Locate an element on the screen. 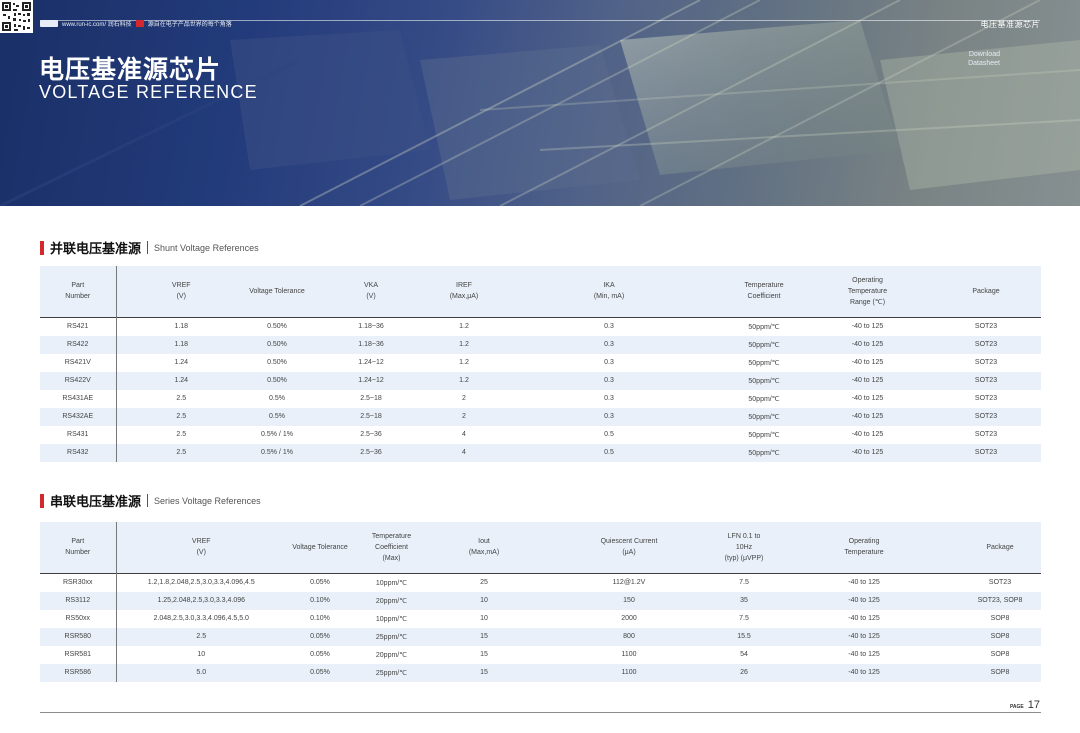  table-cell: 1.2,1.8,2.048,2.5,3.0,3.3,4.096,4.5 is located at coordinates (201, 582).